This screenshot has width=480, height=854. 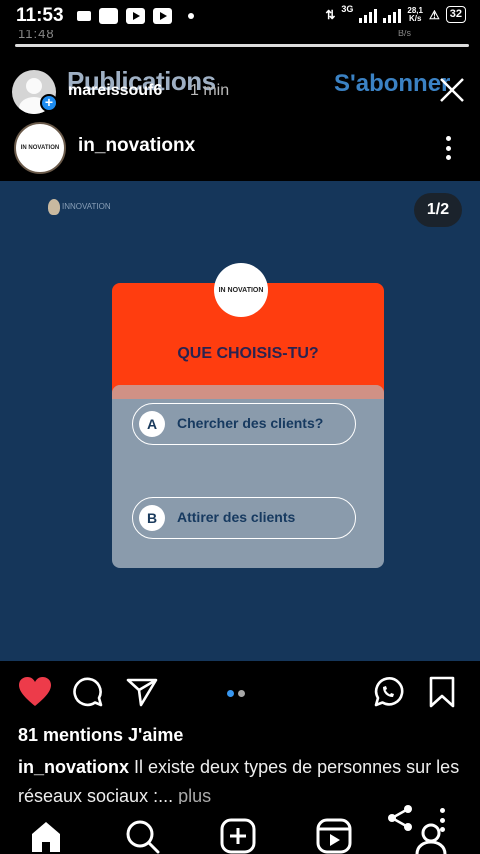 What do you see at coordinates (347, 8) in the screenshot?
I see `network-type: 3G` at bounding box center [347, 8].